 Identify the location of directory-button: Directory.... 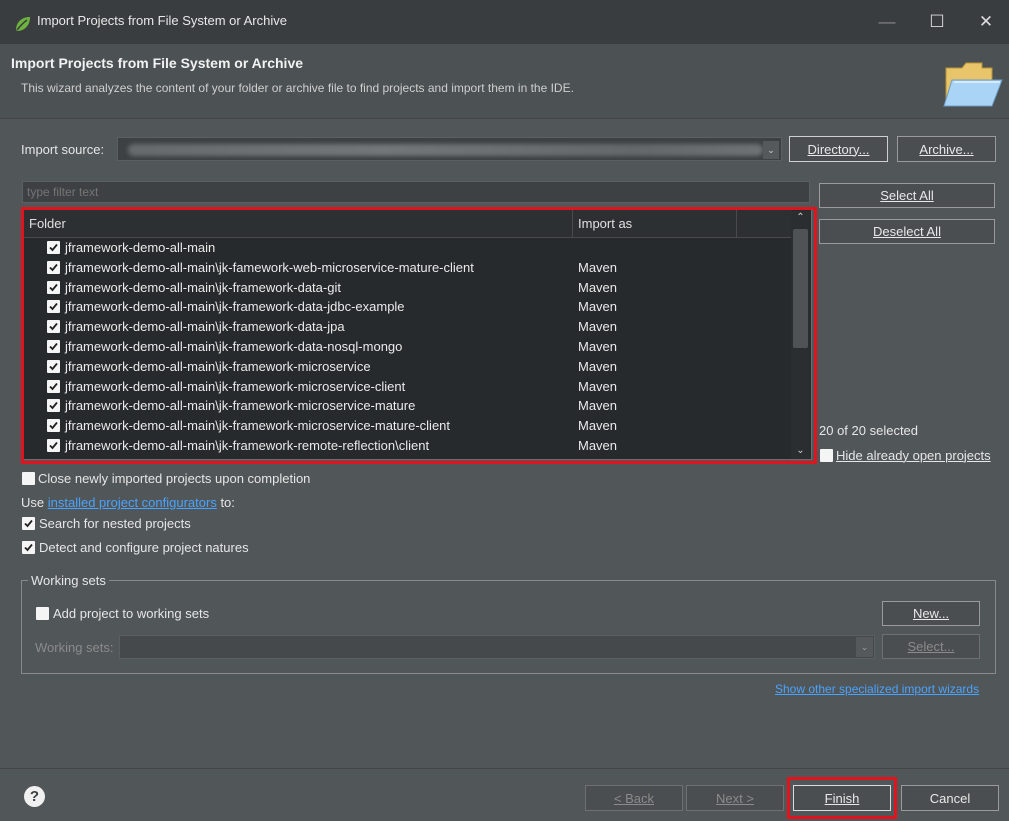
(838, 149).